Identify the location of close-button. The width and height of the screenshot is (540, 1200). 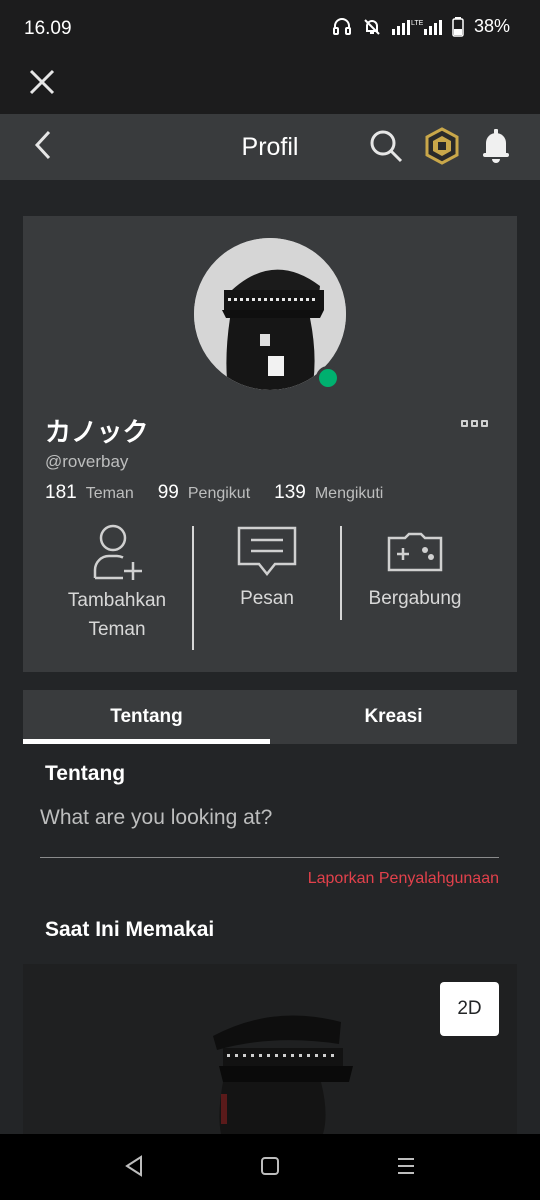
(42, 84).